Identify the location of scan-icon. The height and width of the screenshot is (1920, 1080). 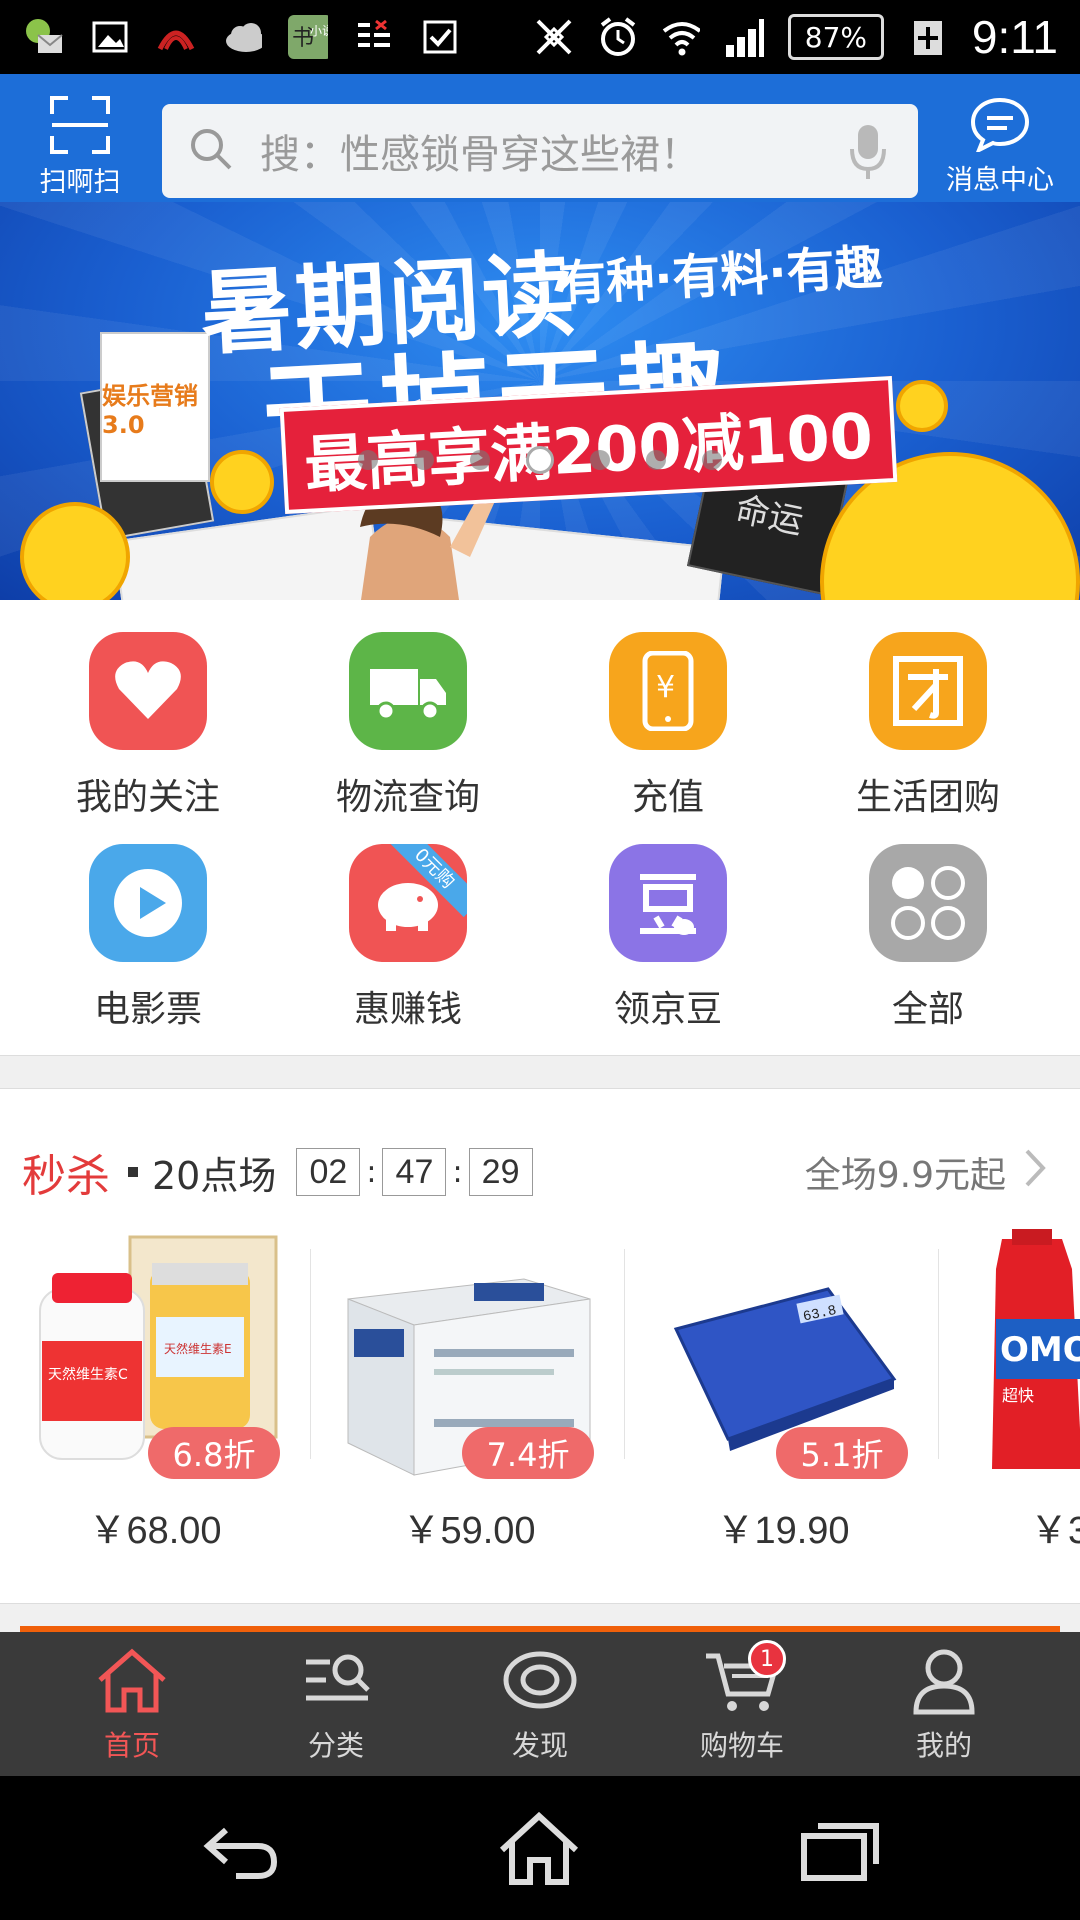
(80, 125).